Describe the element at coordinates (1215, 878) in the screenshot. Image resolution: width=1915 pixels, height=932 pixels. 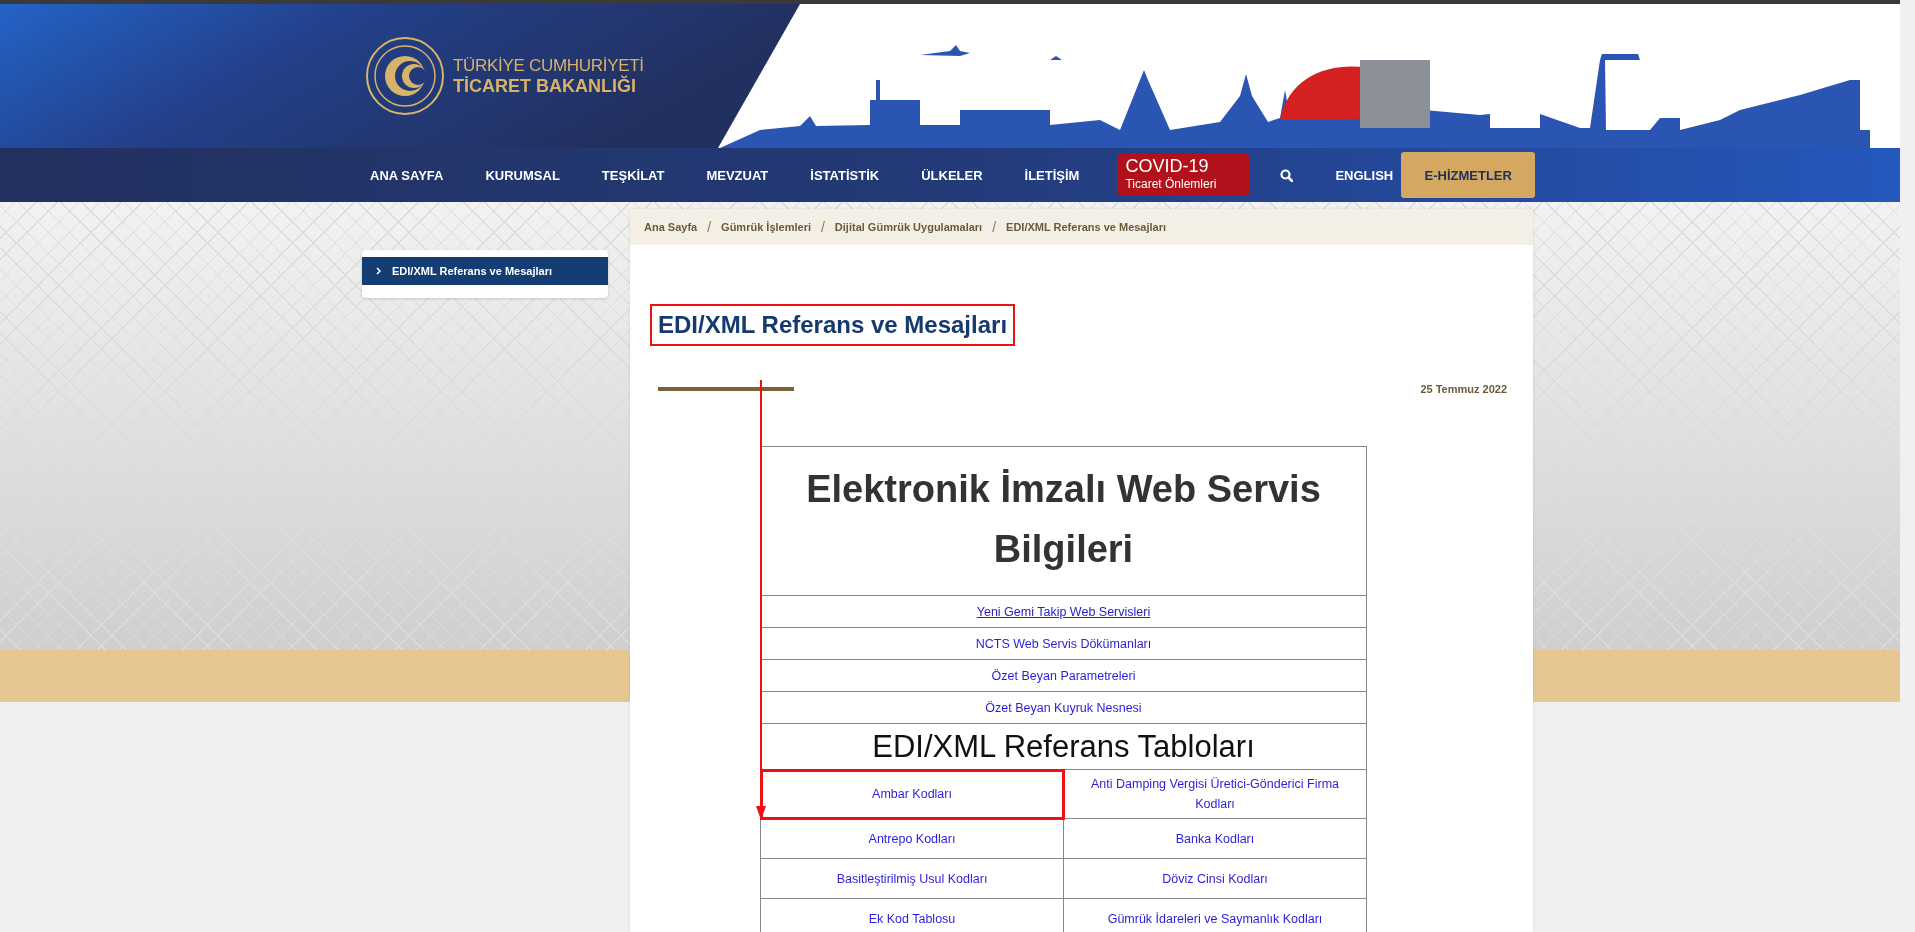
I see `code-table-link: Döviz Cinsi Kodları` at that location.